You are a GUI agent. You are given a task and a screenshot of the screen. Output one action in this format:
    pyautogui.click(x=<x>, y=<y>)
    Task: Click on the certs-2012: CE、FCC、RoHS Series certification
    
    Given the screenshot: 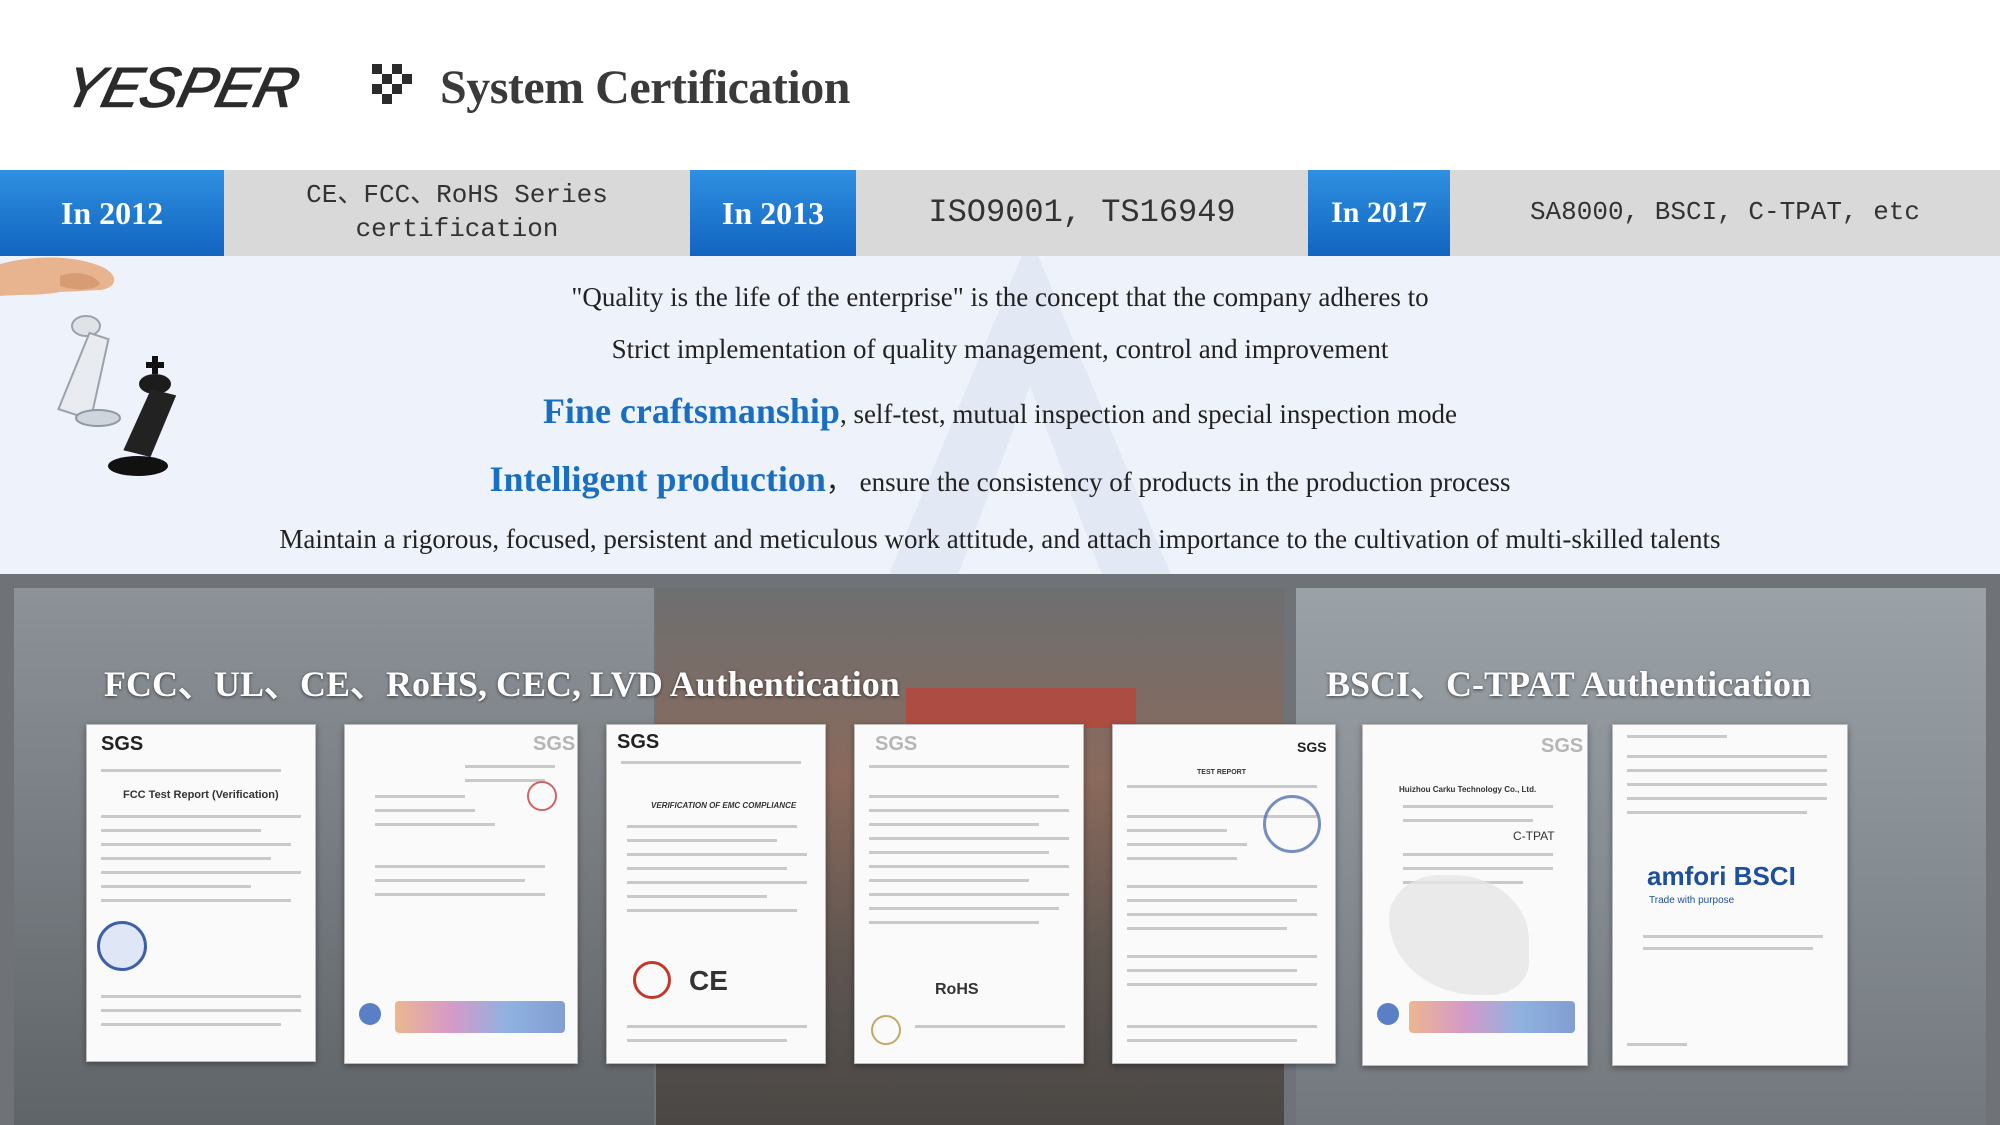 What is the action you would take?
    pyautogui.click(x=457, y=212)
    